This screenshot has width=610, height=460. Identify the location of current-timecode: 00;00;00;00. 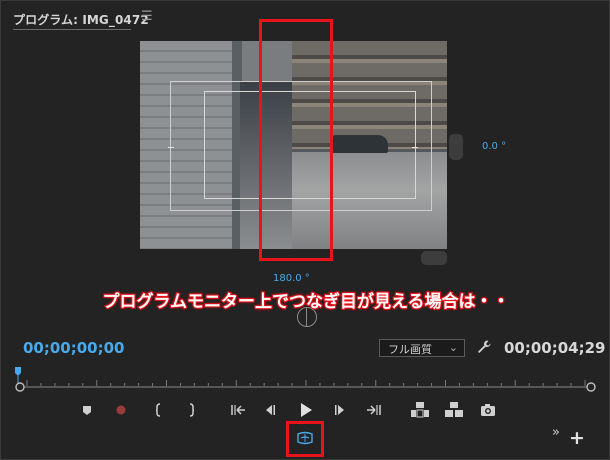
(74, 348).